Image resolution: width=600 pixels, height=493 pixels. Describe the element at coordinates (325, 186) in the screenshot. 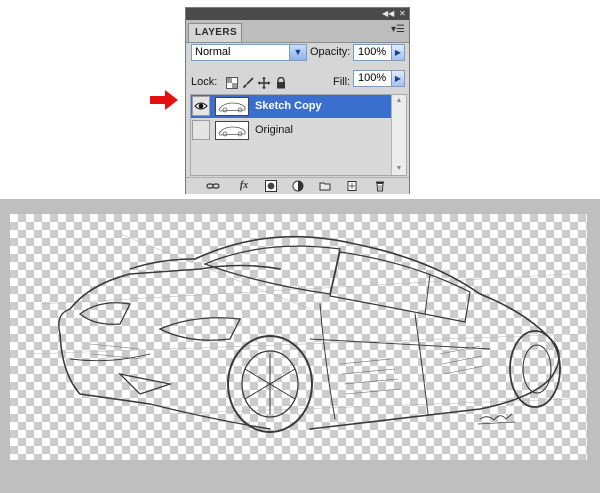

I see `folder-icon` at that location.